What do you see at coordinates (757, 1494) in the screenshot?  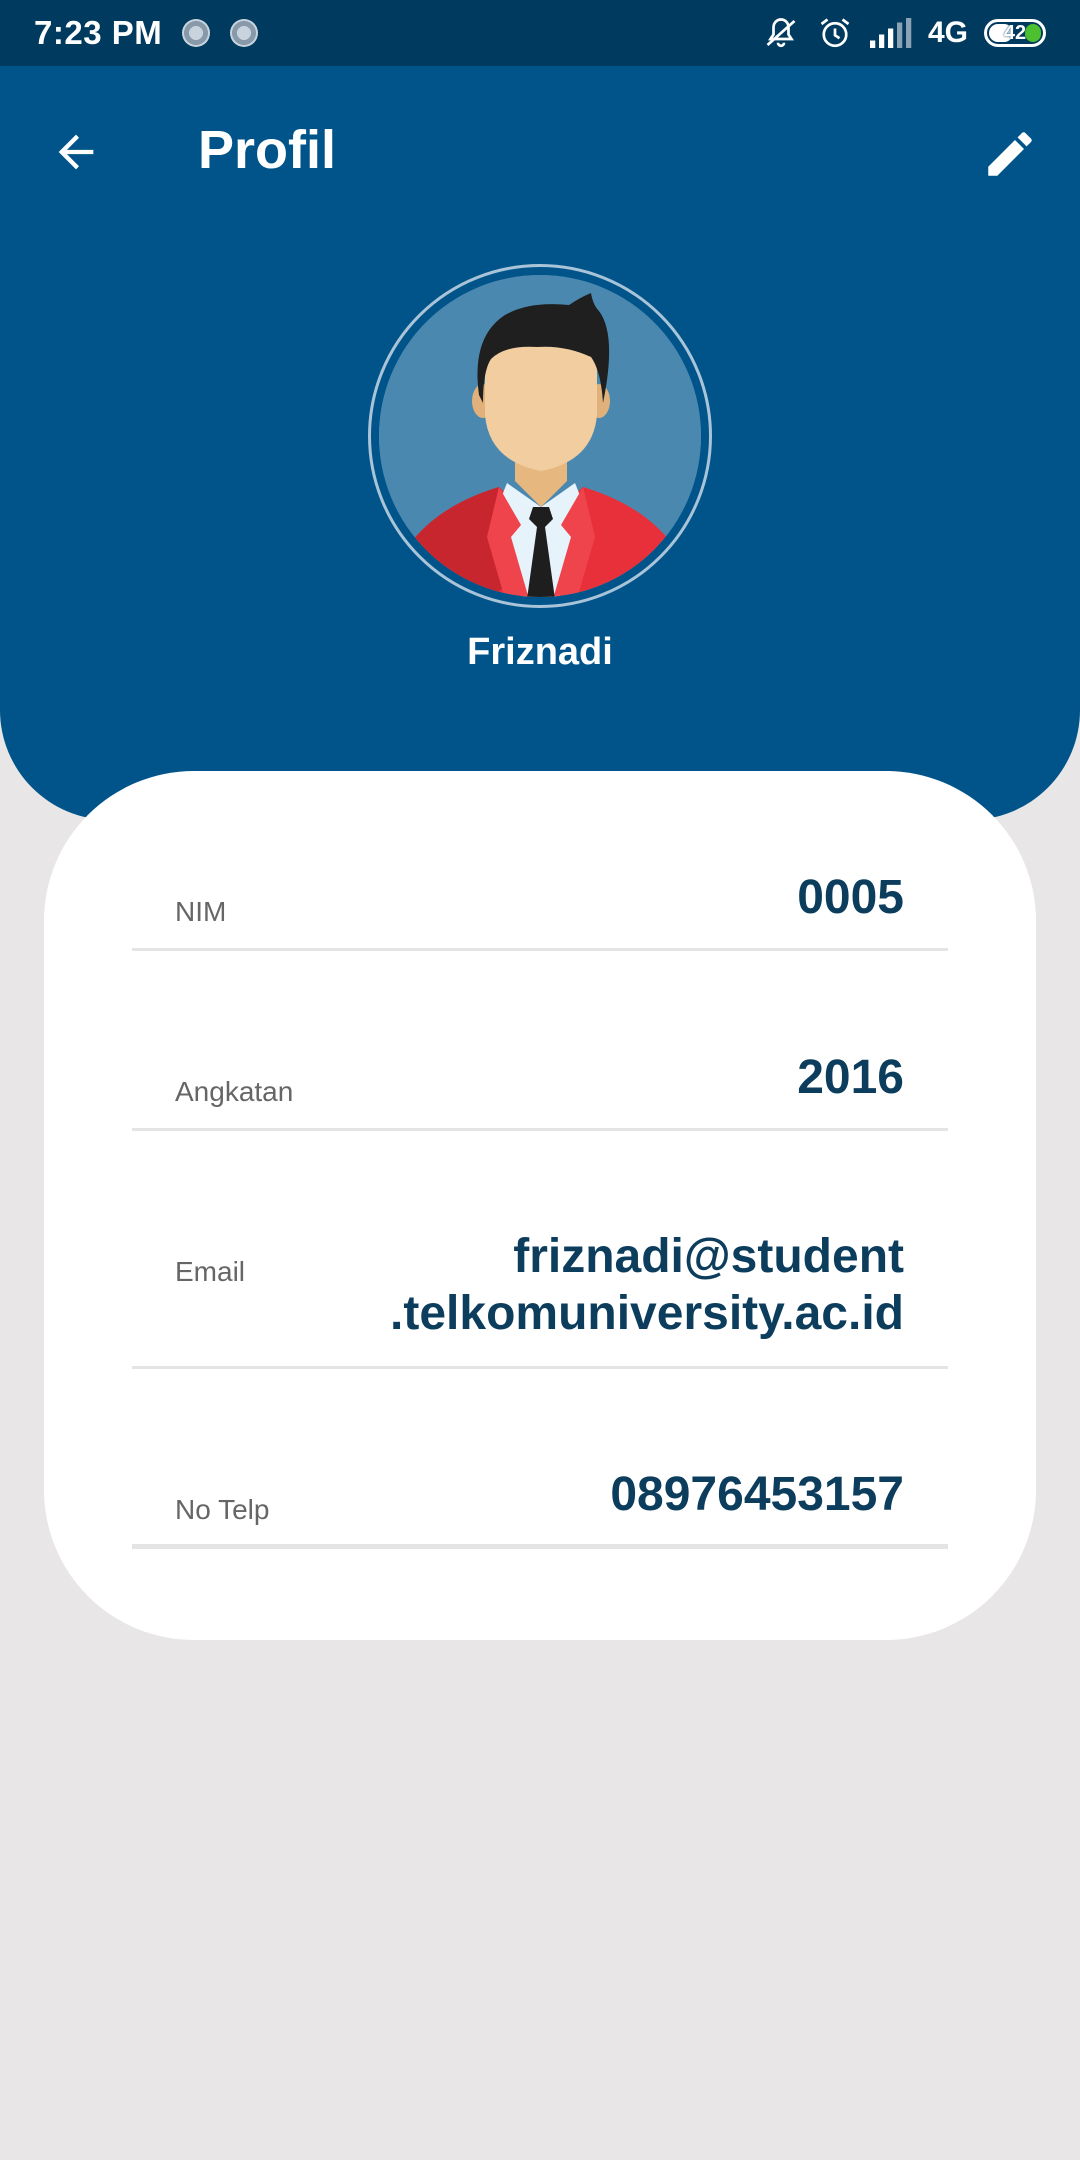 I see `field-value: 08976453157` at bounding box center [757, 1494].